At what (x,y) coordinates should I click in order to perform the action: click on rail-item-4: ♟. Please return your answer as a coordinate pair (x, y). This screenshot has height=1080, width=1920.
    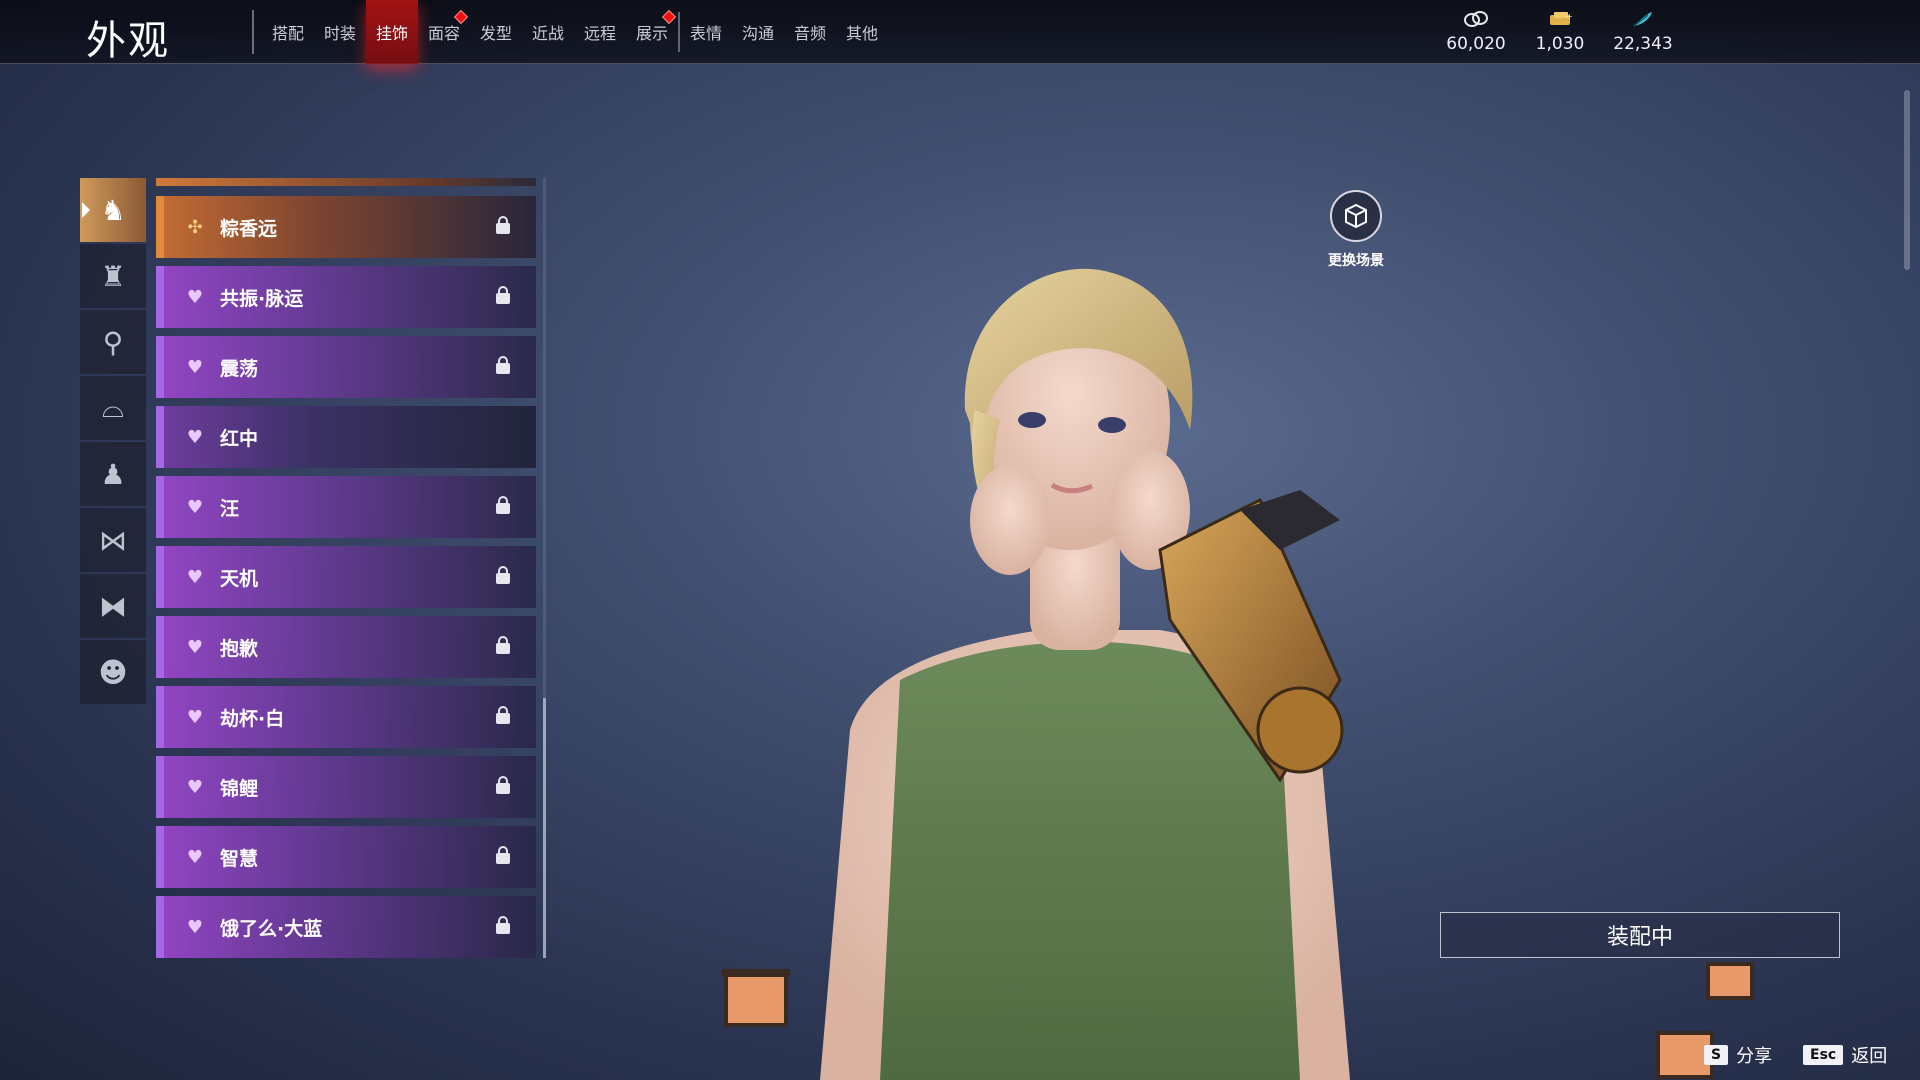
    Looking at the image, I should click on (113, 474).